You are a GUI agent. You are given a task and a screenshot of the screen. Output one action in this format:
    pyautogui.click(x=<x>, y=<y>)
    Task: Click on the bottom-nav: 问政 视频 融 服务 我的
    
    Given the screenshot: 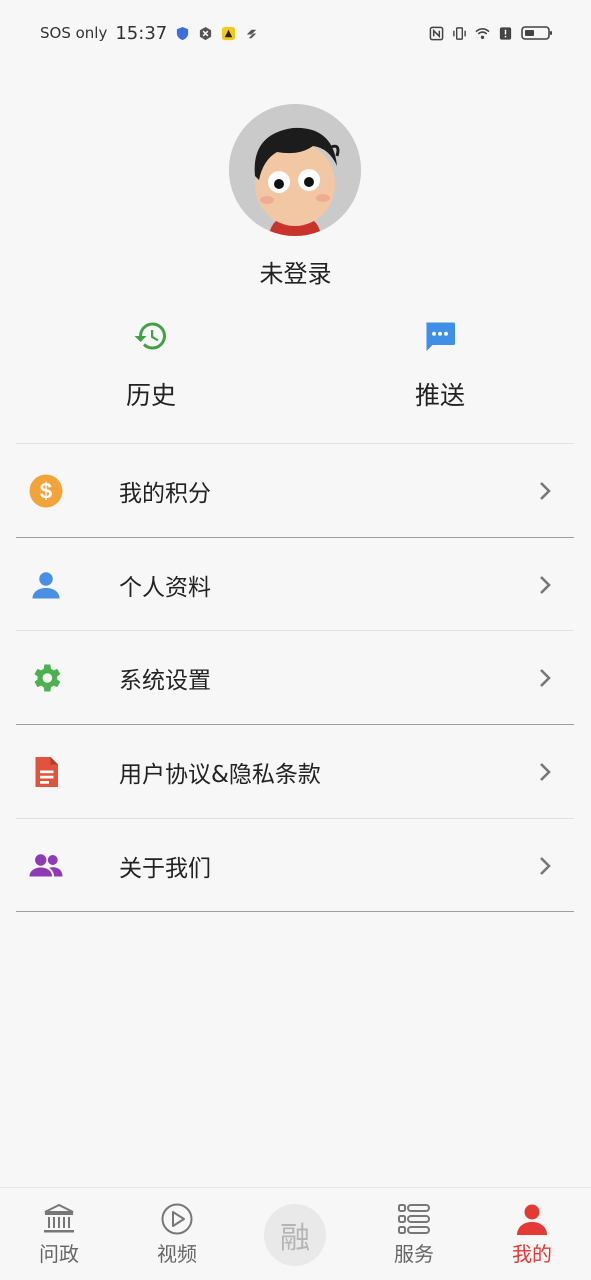 What is the action you would take?
    pyautogui.click(x=295, y=1233)
    